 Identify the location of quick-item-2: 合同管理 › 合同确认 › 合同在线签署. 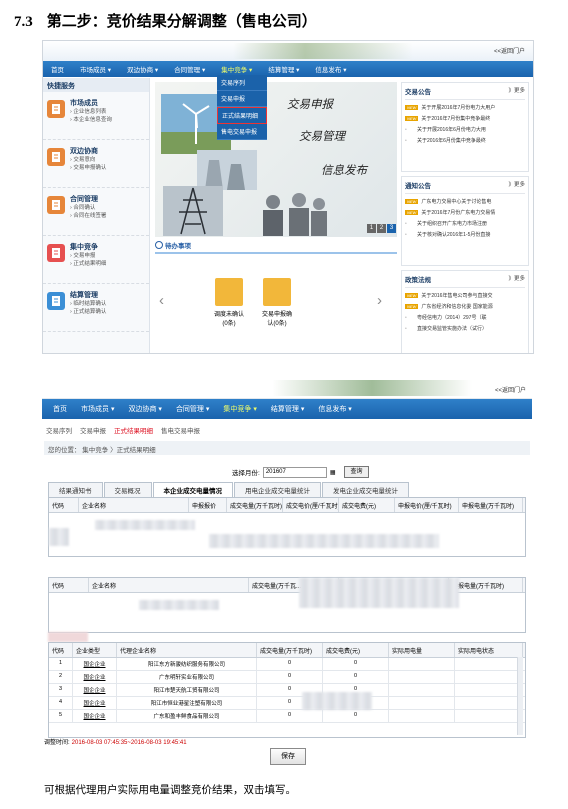
(96, 212).